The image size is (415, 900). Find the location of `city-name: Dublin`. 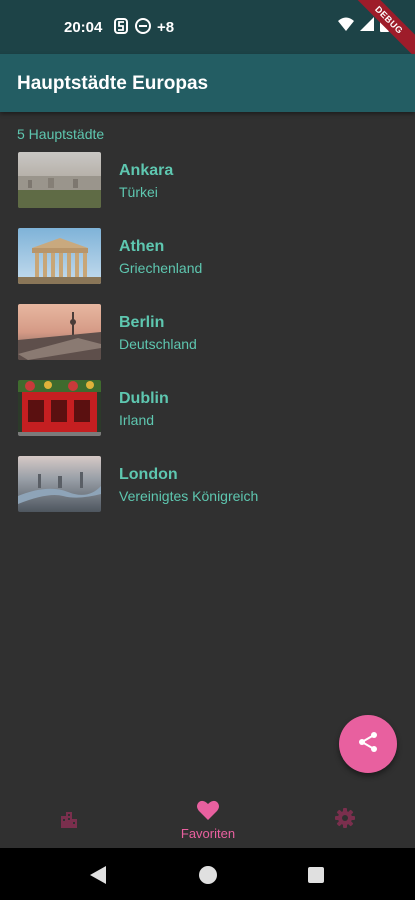

city-name: Dublin is located at coordinates (144, 398).